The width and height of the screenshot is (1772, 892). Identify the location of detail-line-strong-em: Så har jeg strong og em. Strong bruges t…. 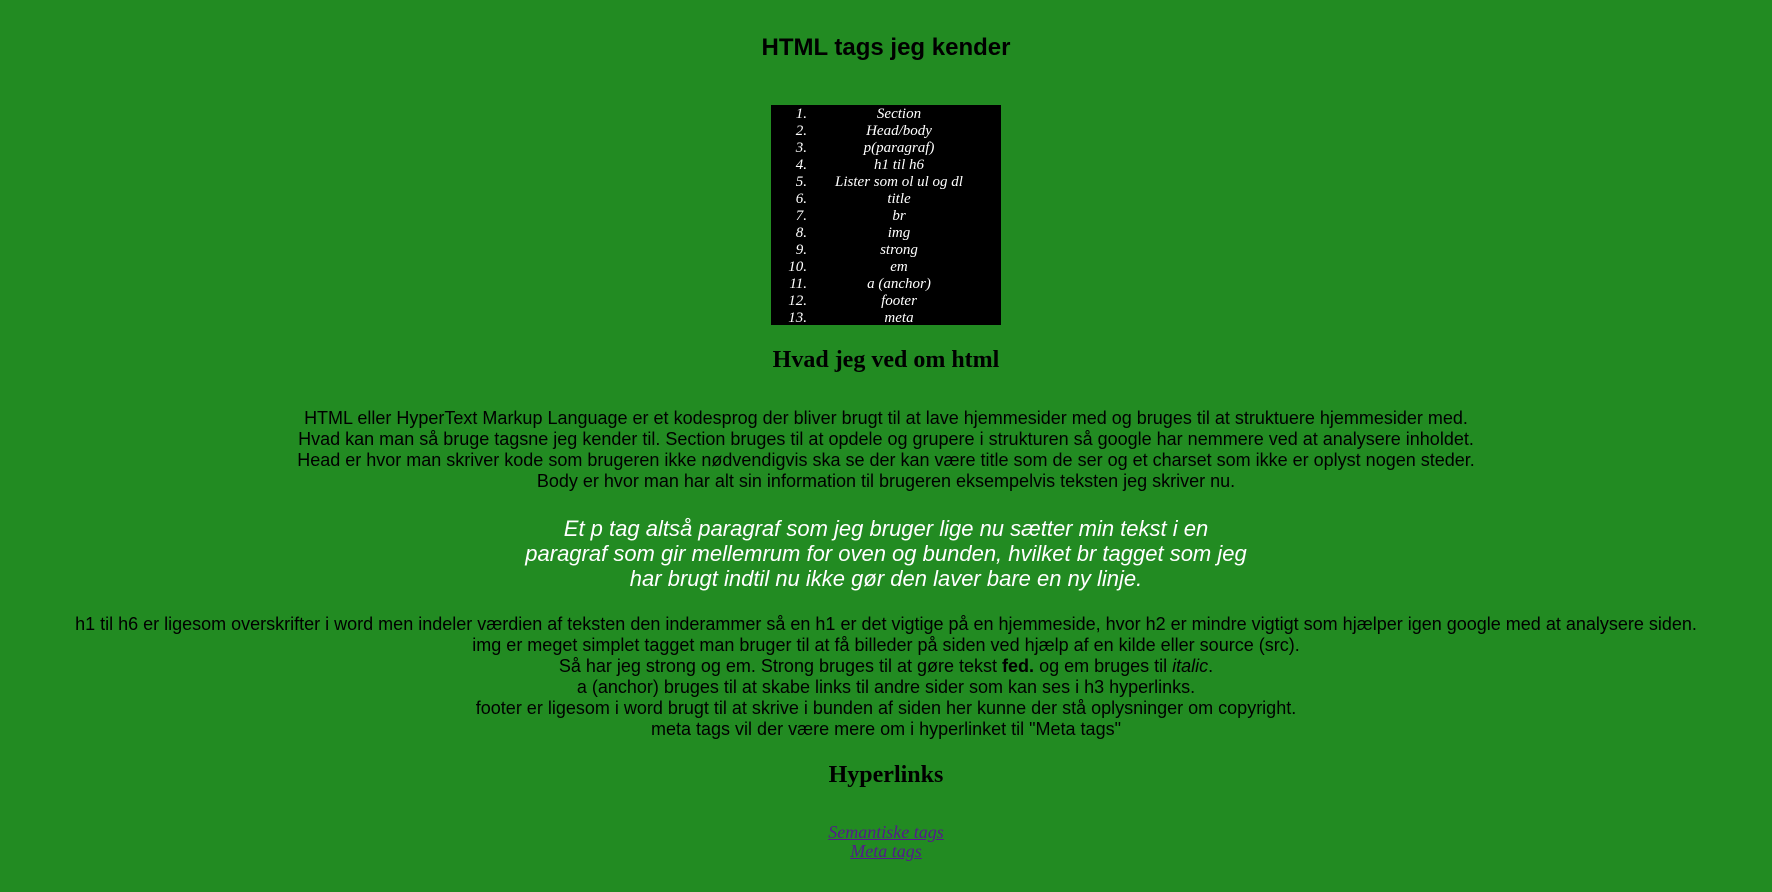
(886, 666).